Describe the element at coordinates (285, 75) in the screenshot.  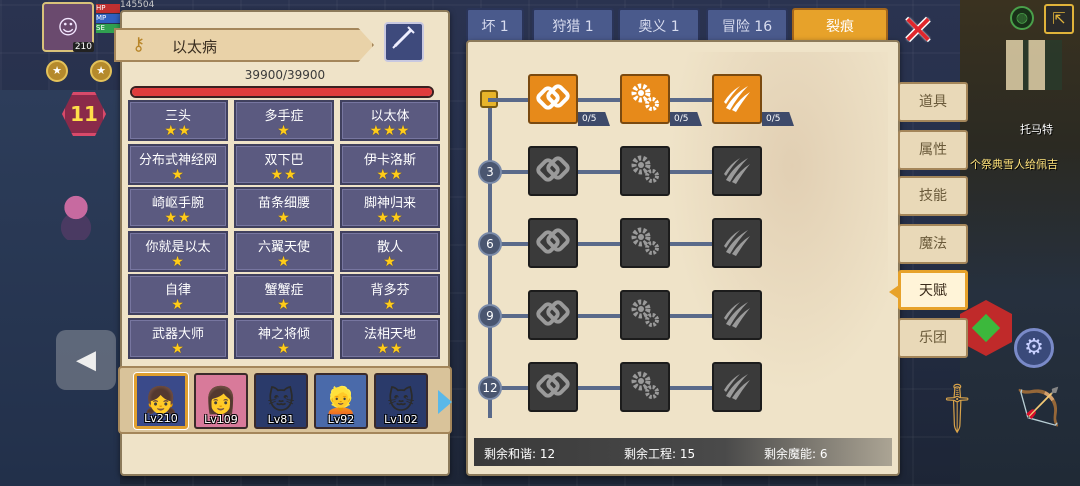
I see `hp-readout: 39900/39900` at that location.